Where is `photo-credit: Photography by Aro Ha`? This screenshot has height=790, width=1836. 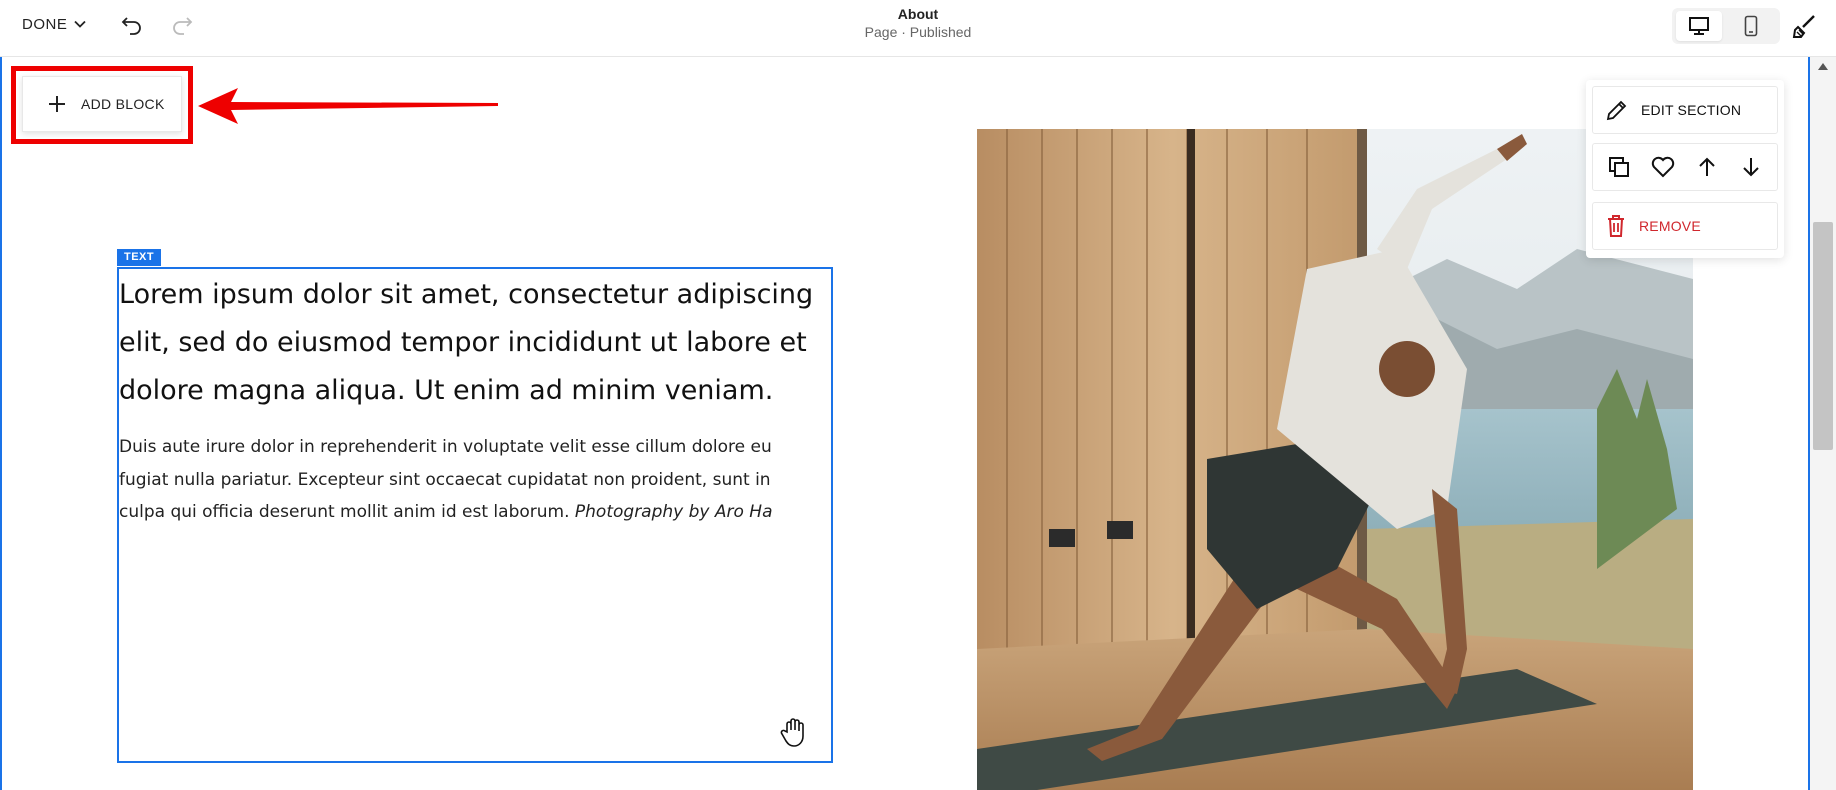
photo-credit: Photography by Aro Ha is located at coordinates (673, 512).